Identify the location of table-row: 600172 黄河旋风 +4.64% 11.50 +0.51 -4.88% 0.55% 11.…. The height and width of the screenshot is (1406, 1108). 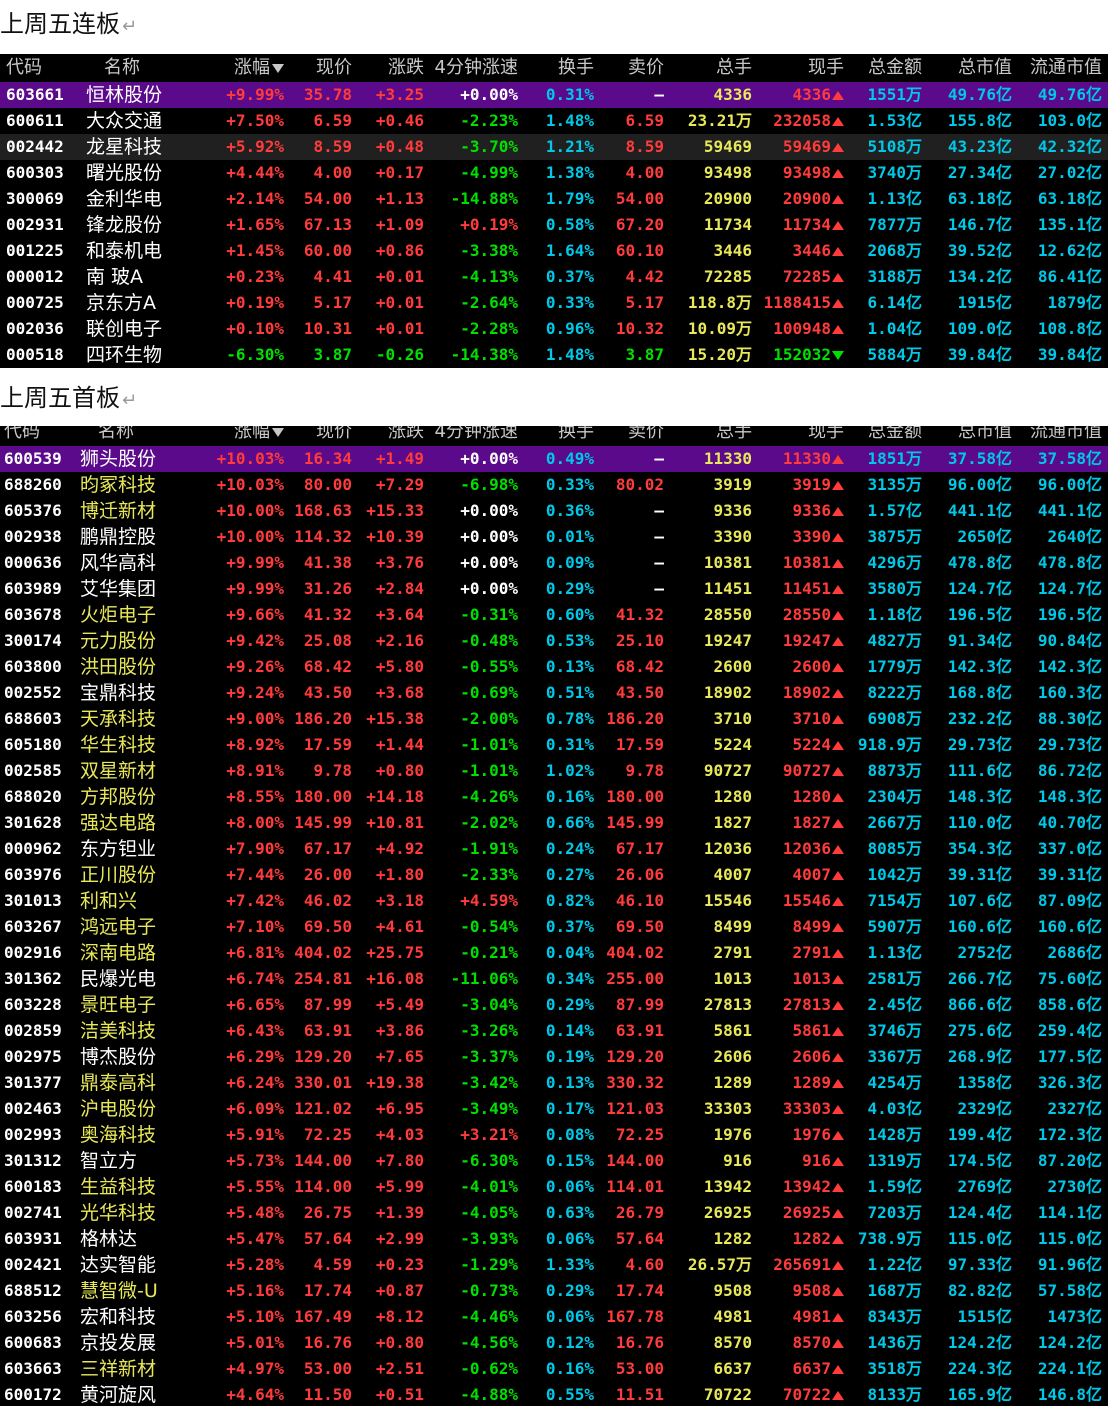
(554, 1394).